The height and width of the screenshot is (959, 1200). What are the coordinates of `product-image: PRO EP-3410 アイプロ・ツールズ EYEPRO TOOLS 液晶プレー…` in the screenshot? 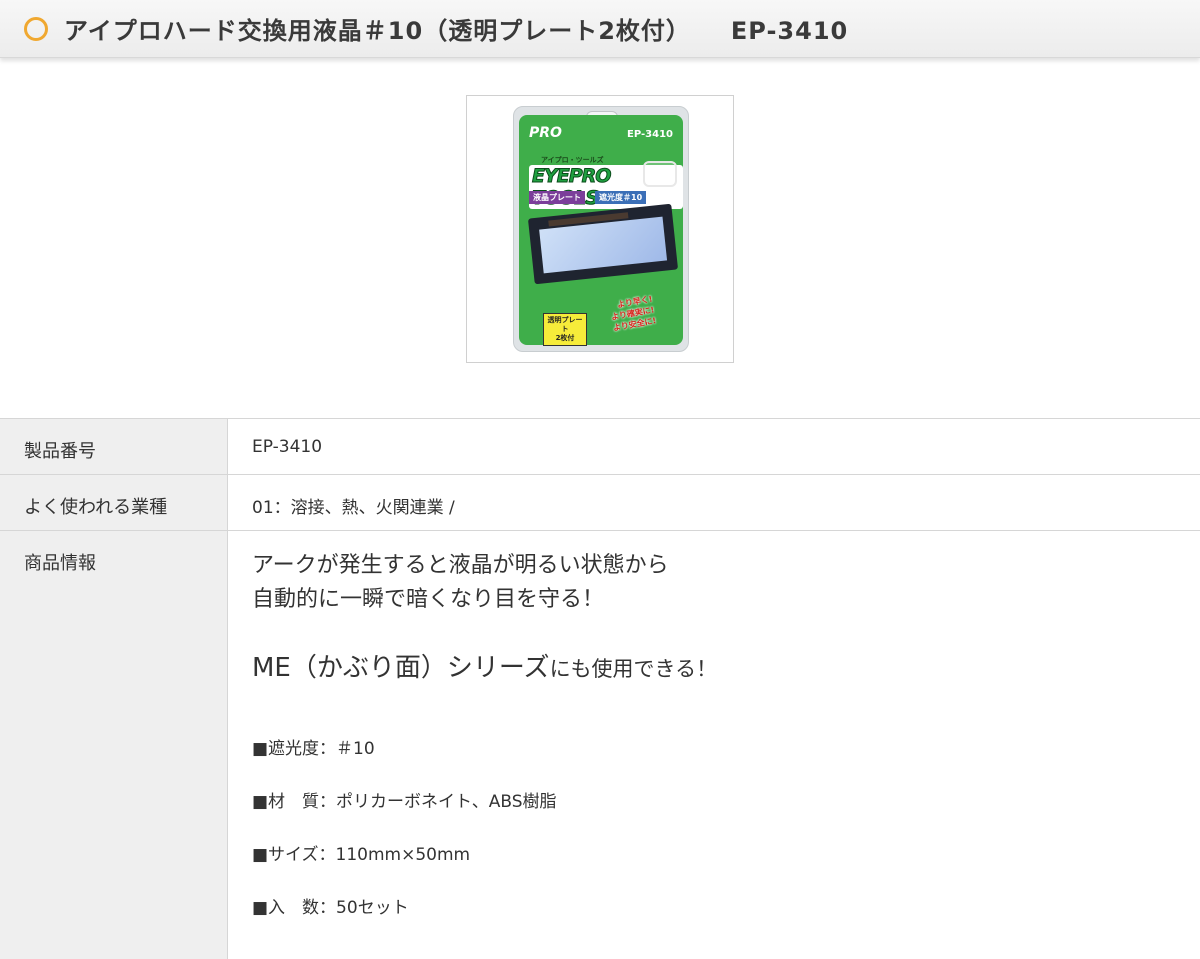 It's located at (600, 229).